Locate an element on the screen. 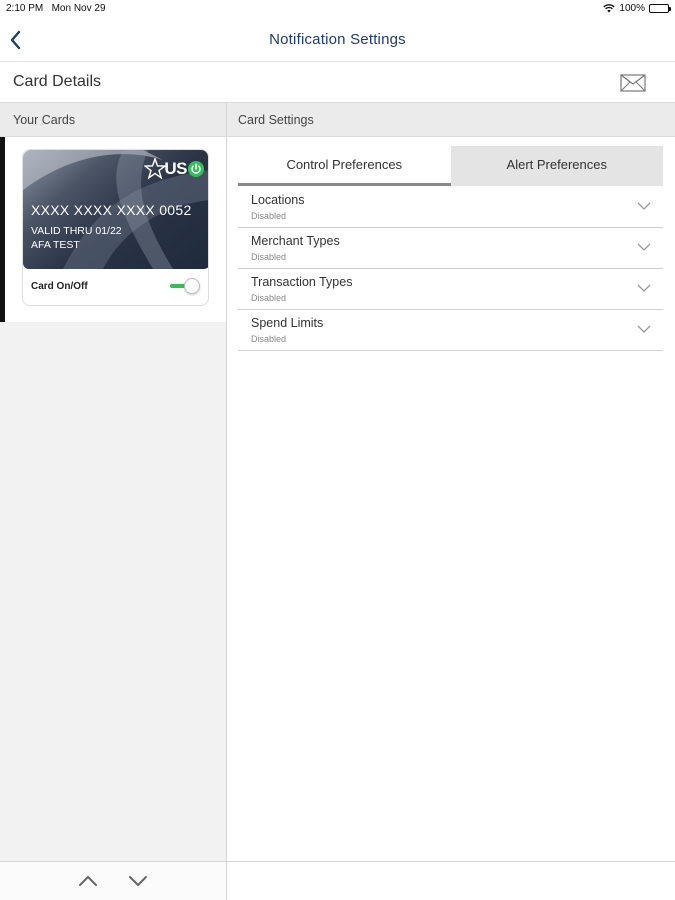  status-date: Mon Nov 29 is located at coordinates (78, 8).